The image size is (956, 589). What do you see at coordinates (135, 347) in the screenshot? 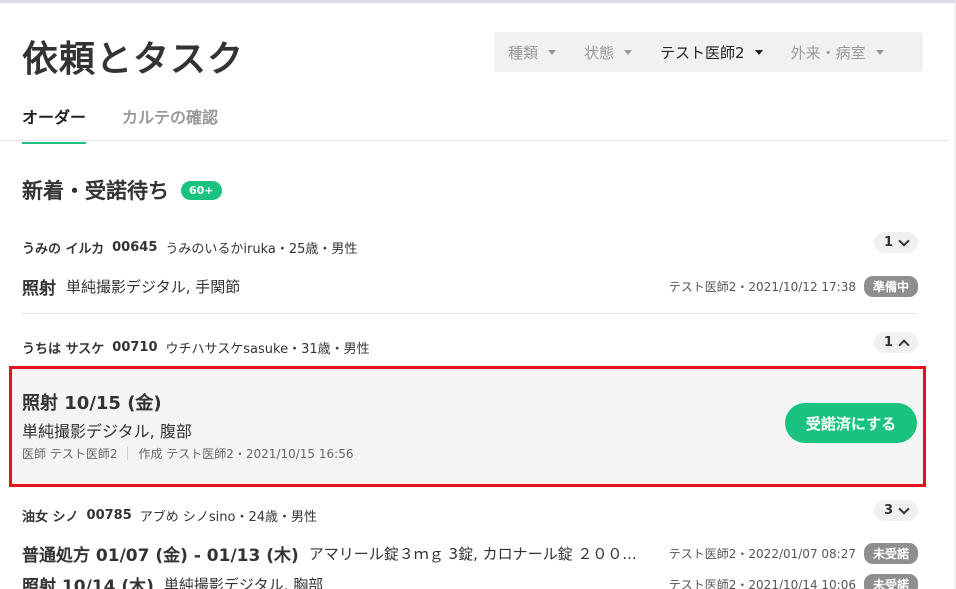
I see `patient-id: 00710` at bounding box center [135, 347].